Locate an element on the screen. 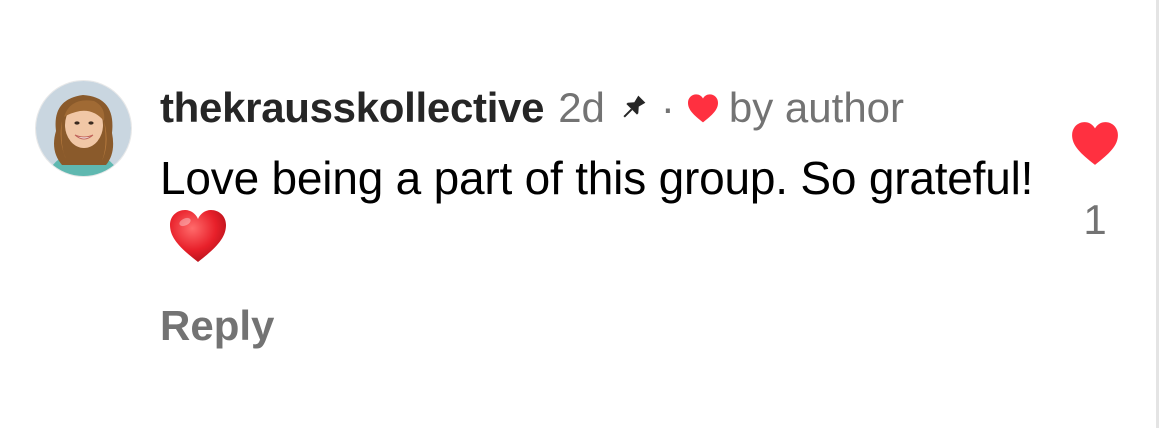 This screenshot has height=428, width=1159. timestamp: 2d is located at coordinates (581, 107).